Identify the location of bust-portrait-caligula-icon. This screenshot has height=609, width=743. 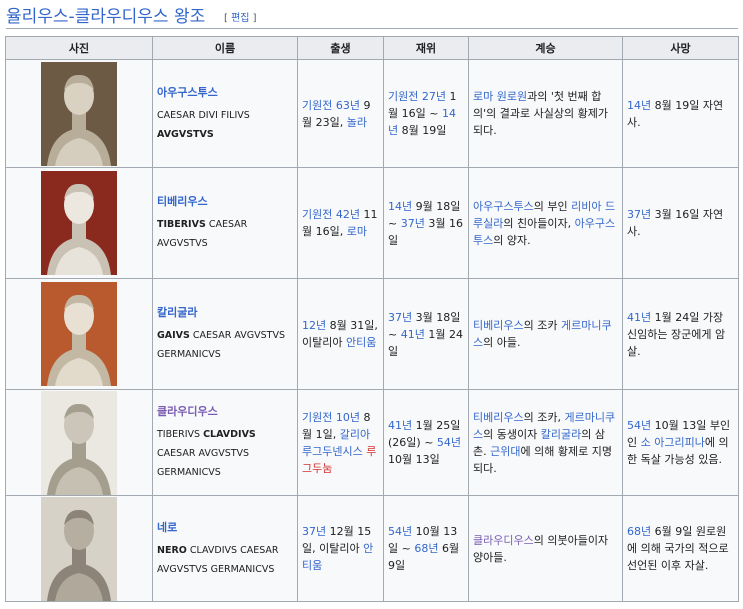
(79, 334).